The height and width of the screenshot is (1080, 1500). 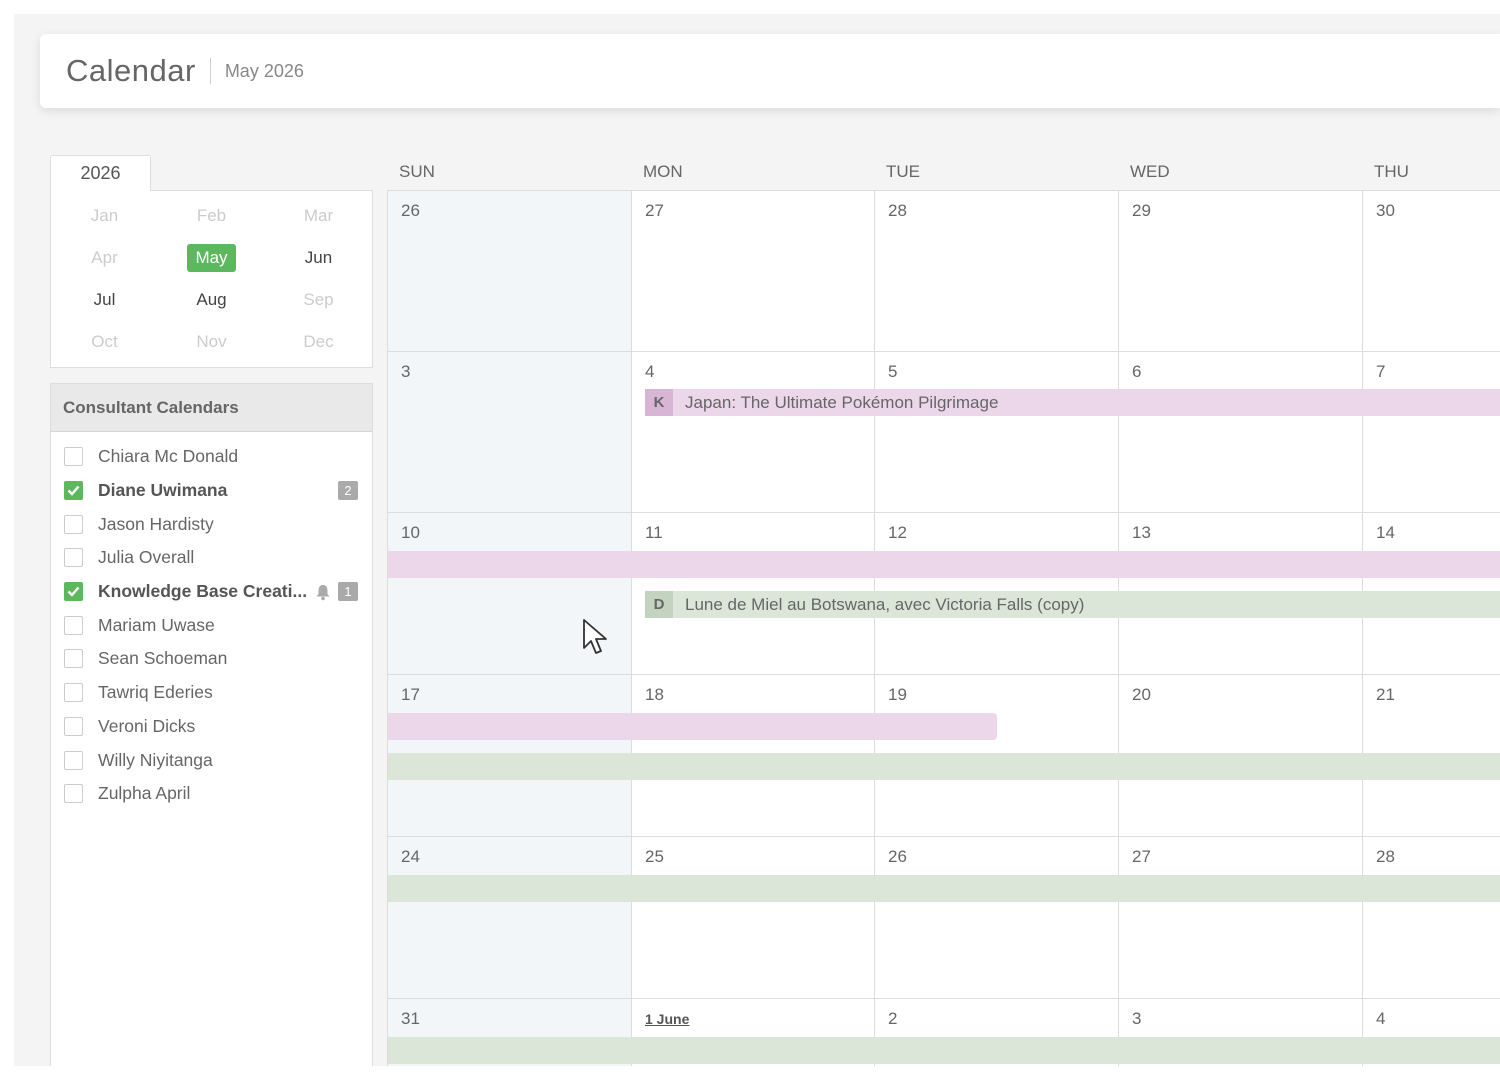 I want to click on day-cell-number: 31, so click(x=410, y=1019).